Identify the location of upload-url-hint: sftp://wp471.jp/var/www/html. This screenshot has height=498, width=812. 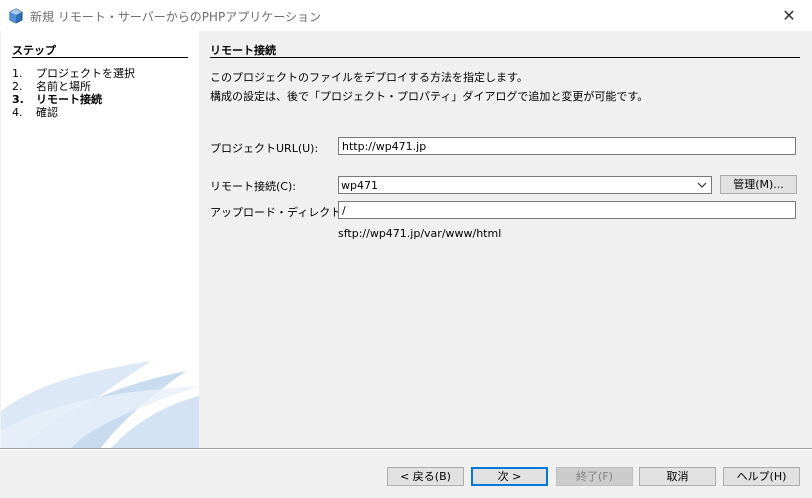
(420, 233).